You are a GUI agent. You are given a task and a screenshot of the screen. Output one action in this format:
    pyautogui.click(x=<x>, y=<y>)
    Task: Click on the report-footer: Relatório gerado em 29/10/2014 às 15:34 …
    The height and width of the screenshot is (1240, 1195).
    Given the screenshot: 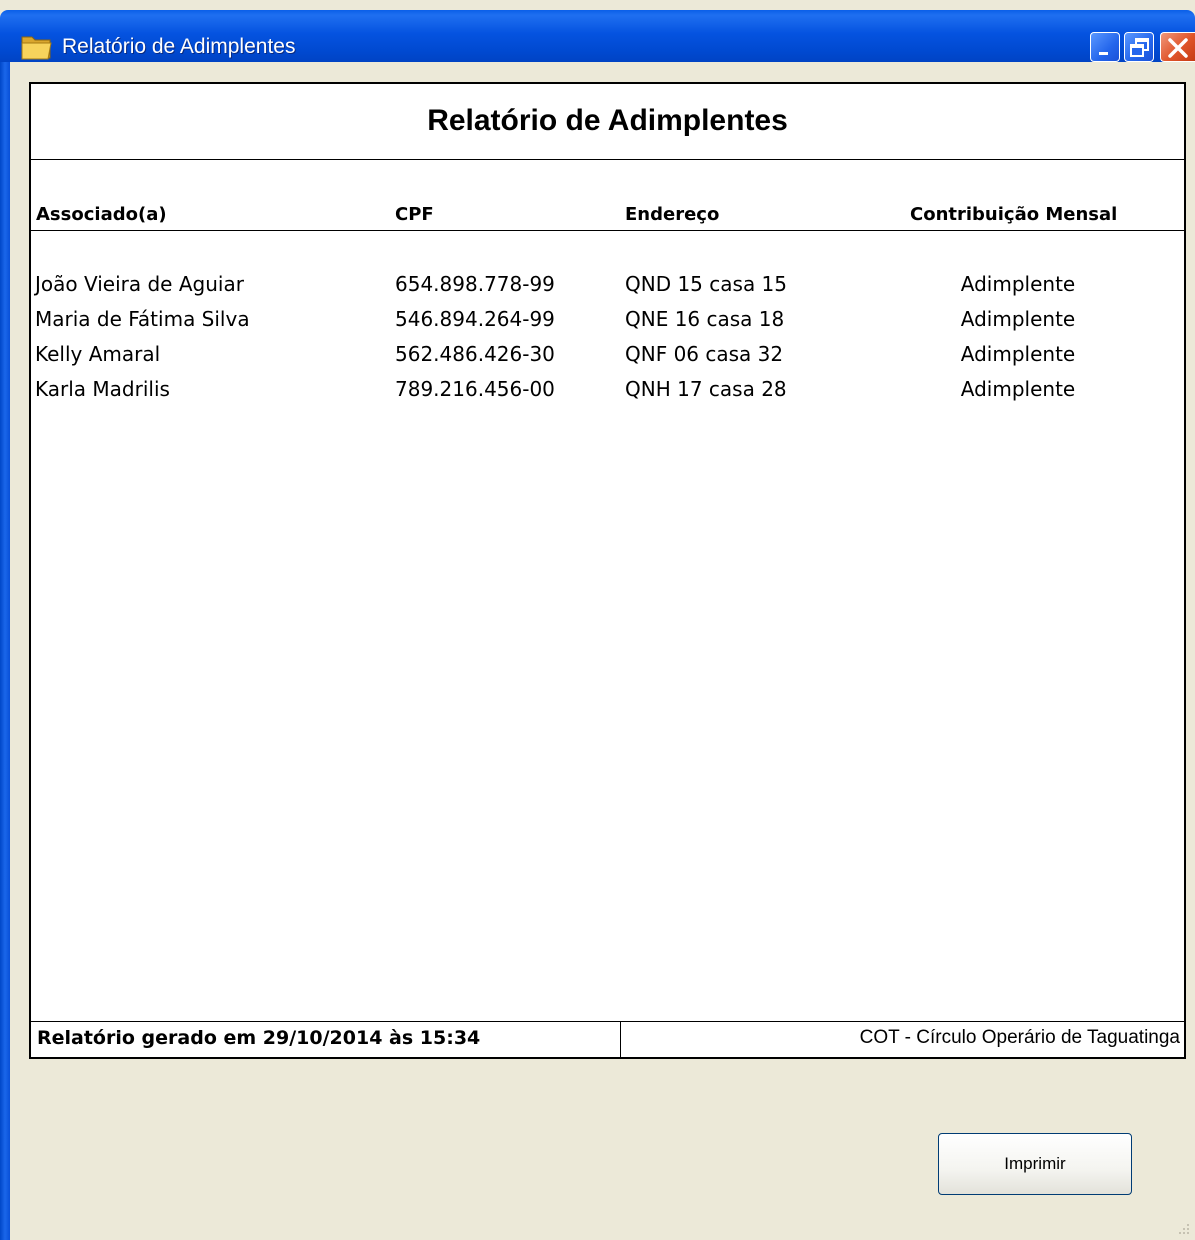 What is the action you would take?
    pyautogui.click(x=607, y=1039)
    